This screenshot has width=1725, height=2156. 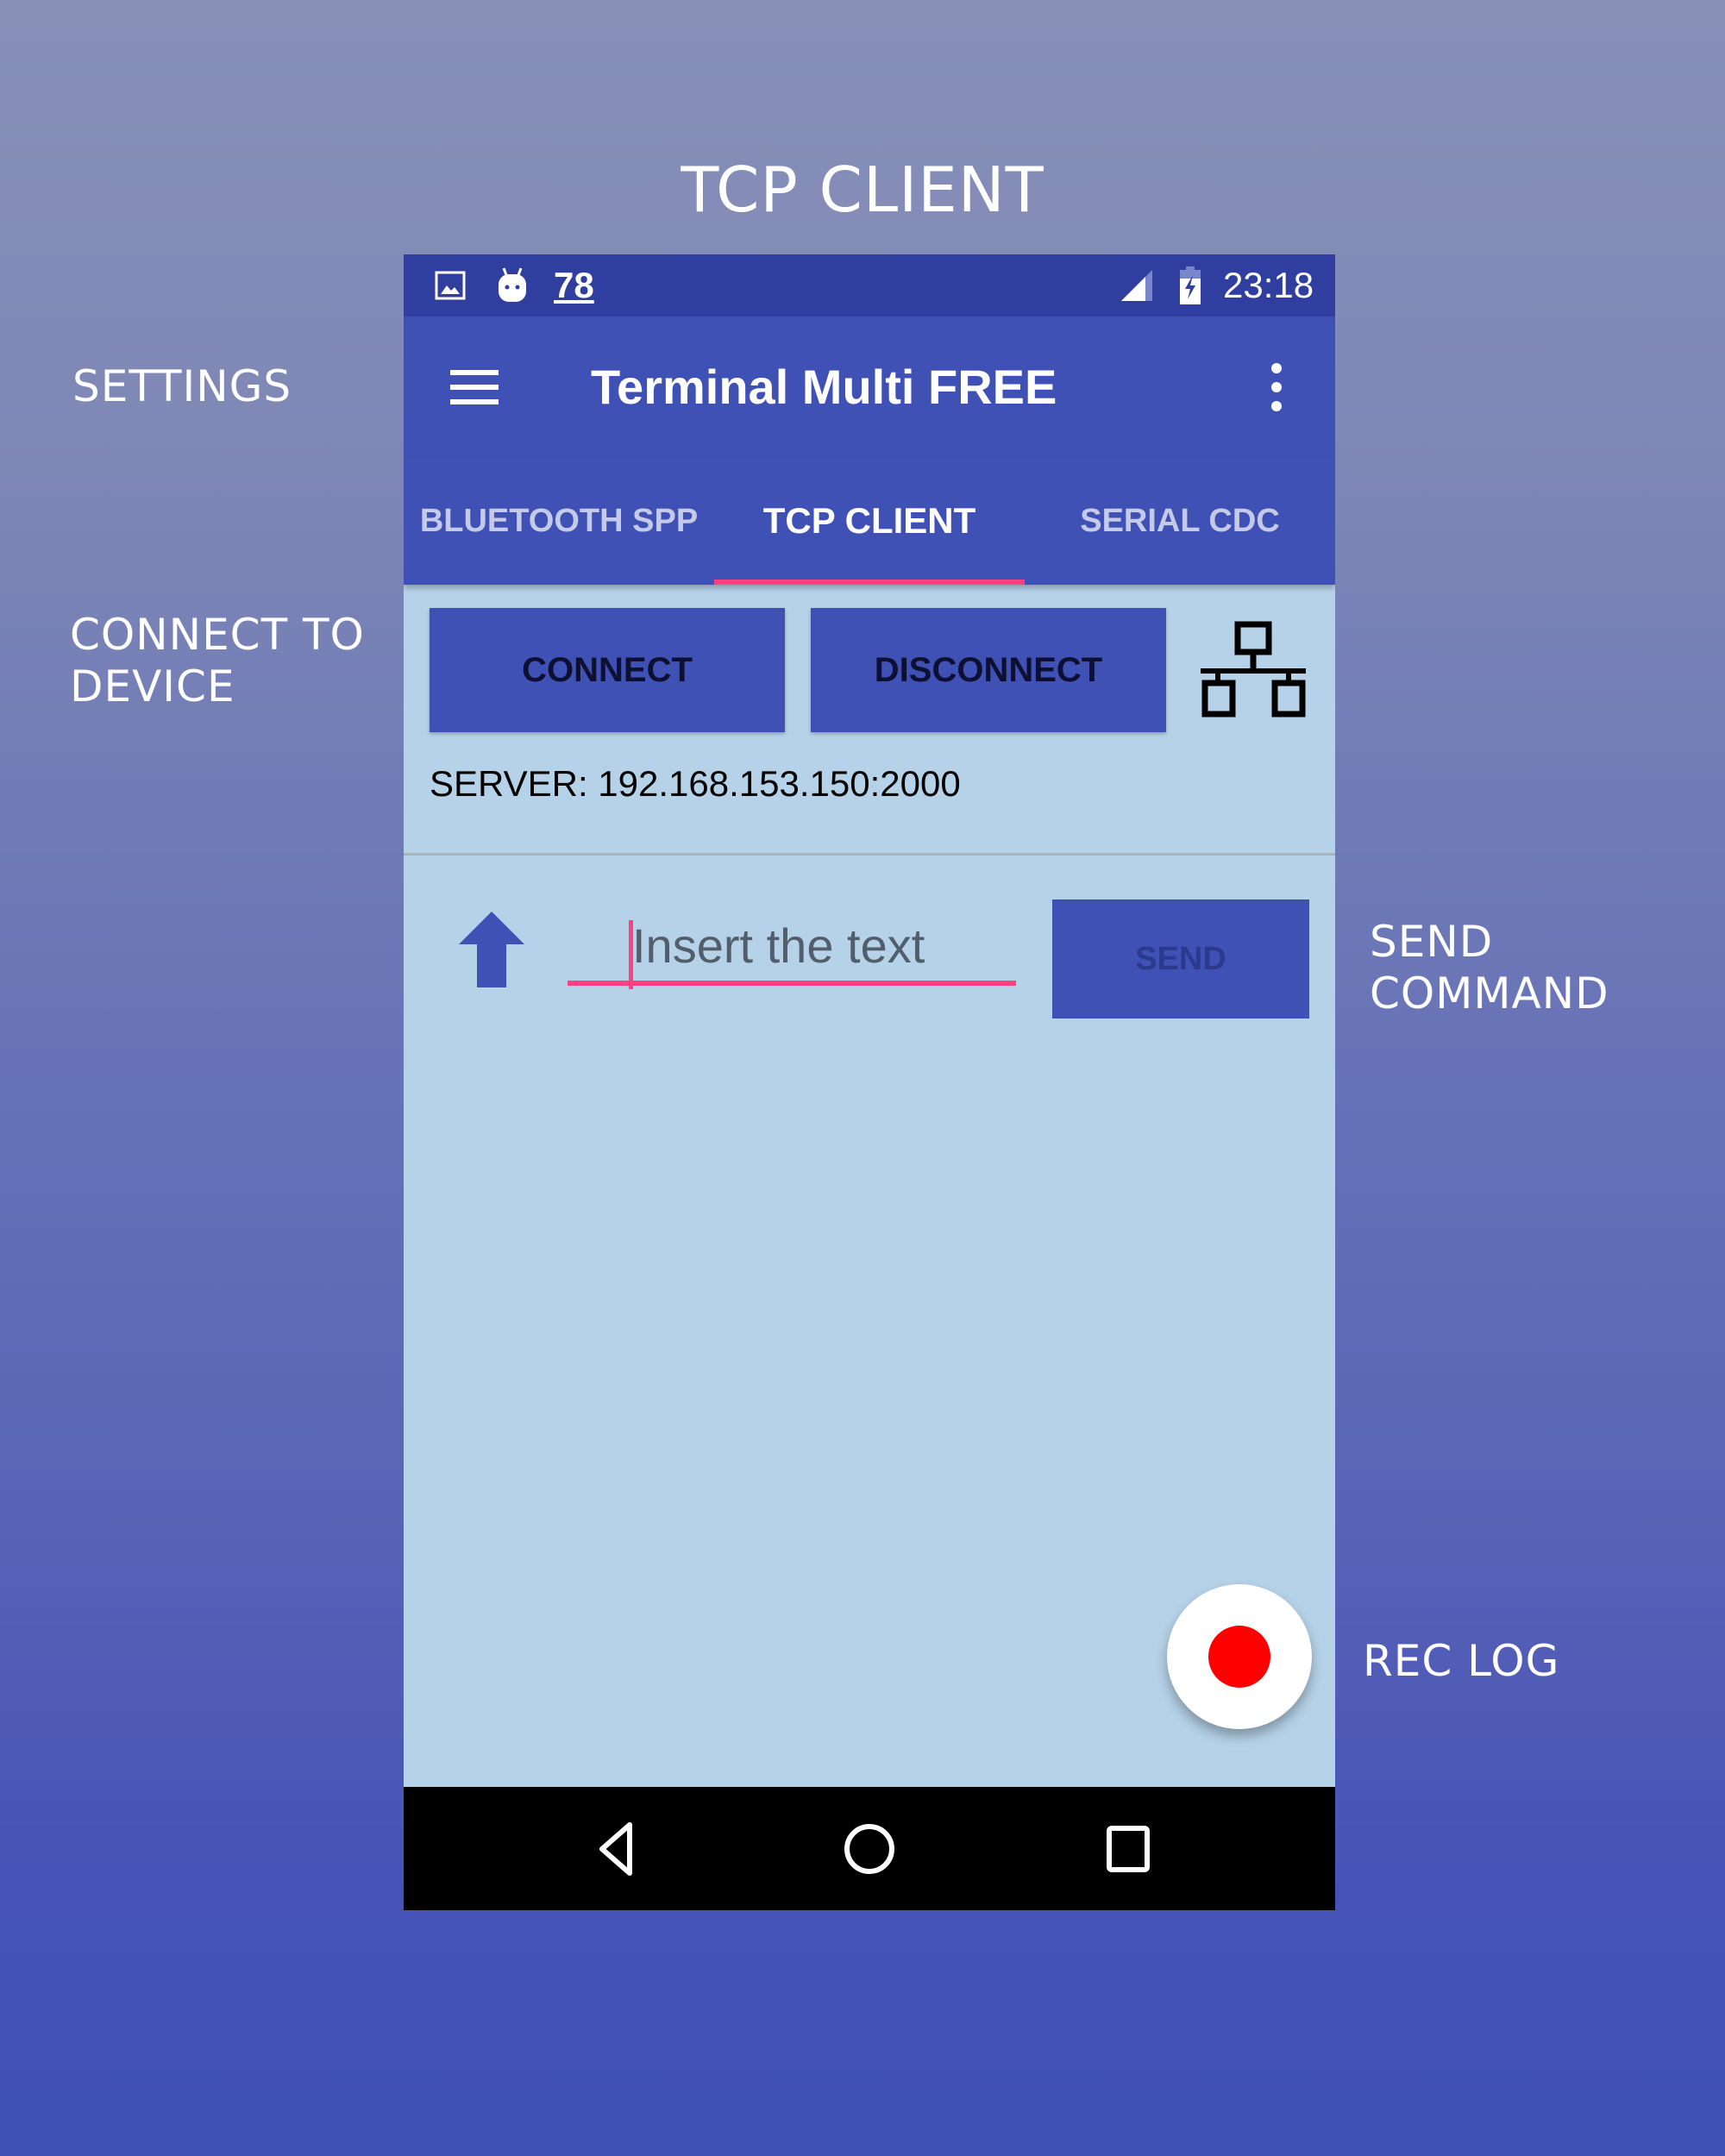 I want to click on connect-button: CONNECT, so click(x=607, y=670).